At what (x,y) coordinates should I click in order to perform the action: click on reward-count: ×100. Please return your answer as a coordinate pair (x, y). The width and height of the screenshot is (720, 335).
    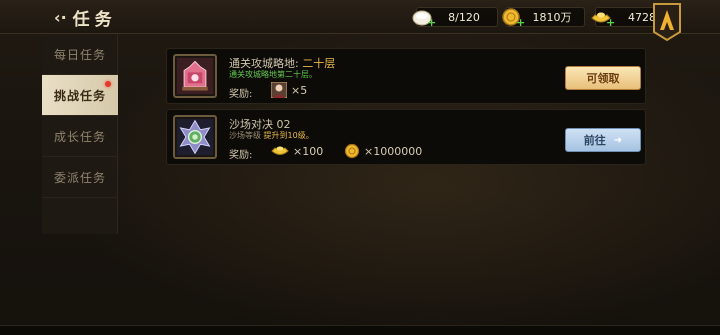
    Looking at the image, I should click on (308, 151).